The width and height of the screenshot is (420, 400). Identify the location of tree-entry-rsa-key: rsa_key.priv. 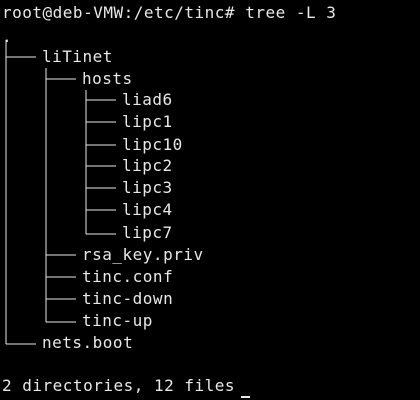
(143, 254).